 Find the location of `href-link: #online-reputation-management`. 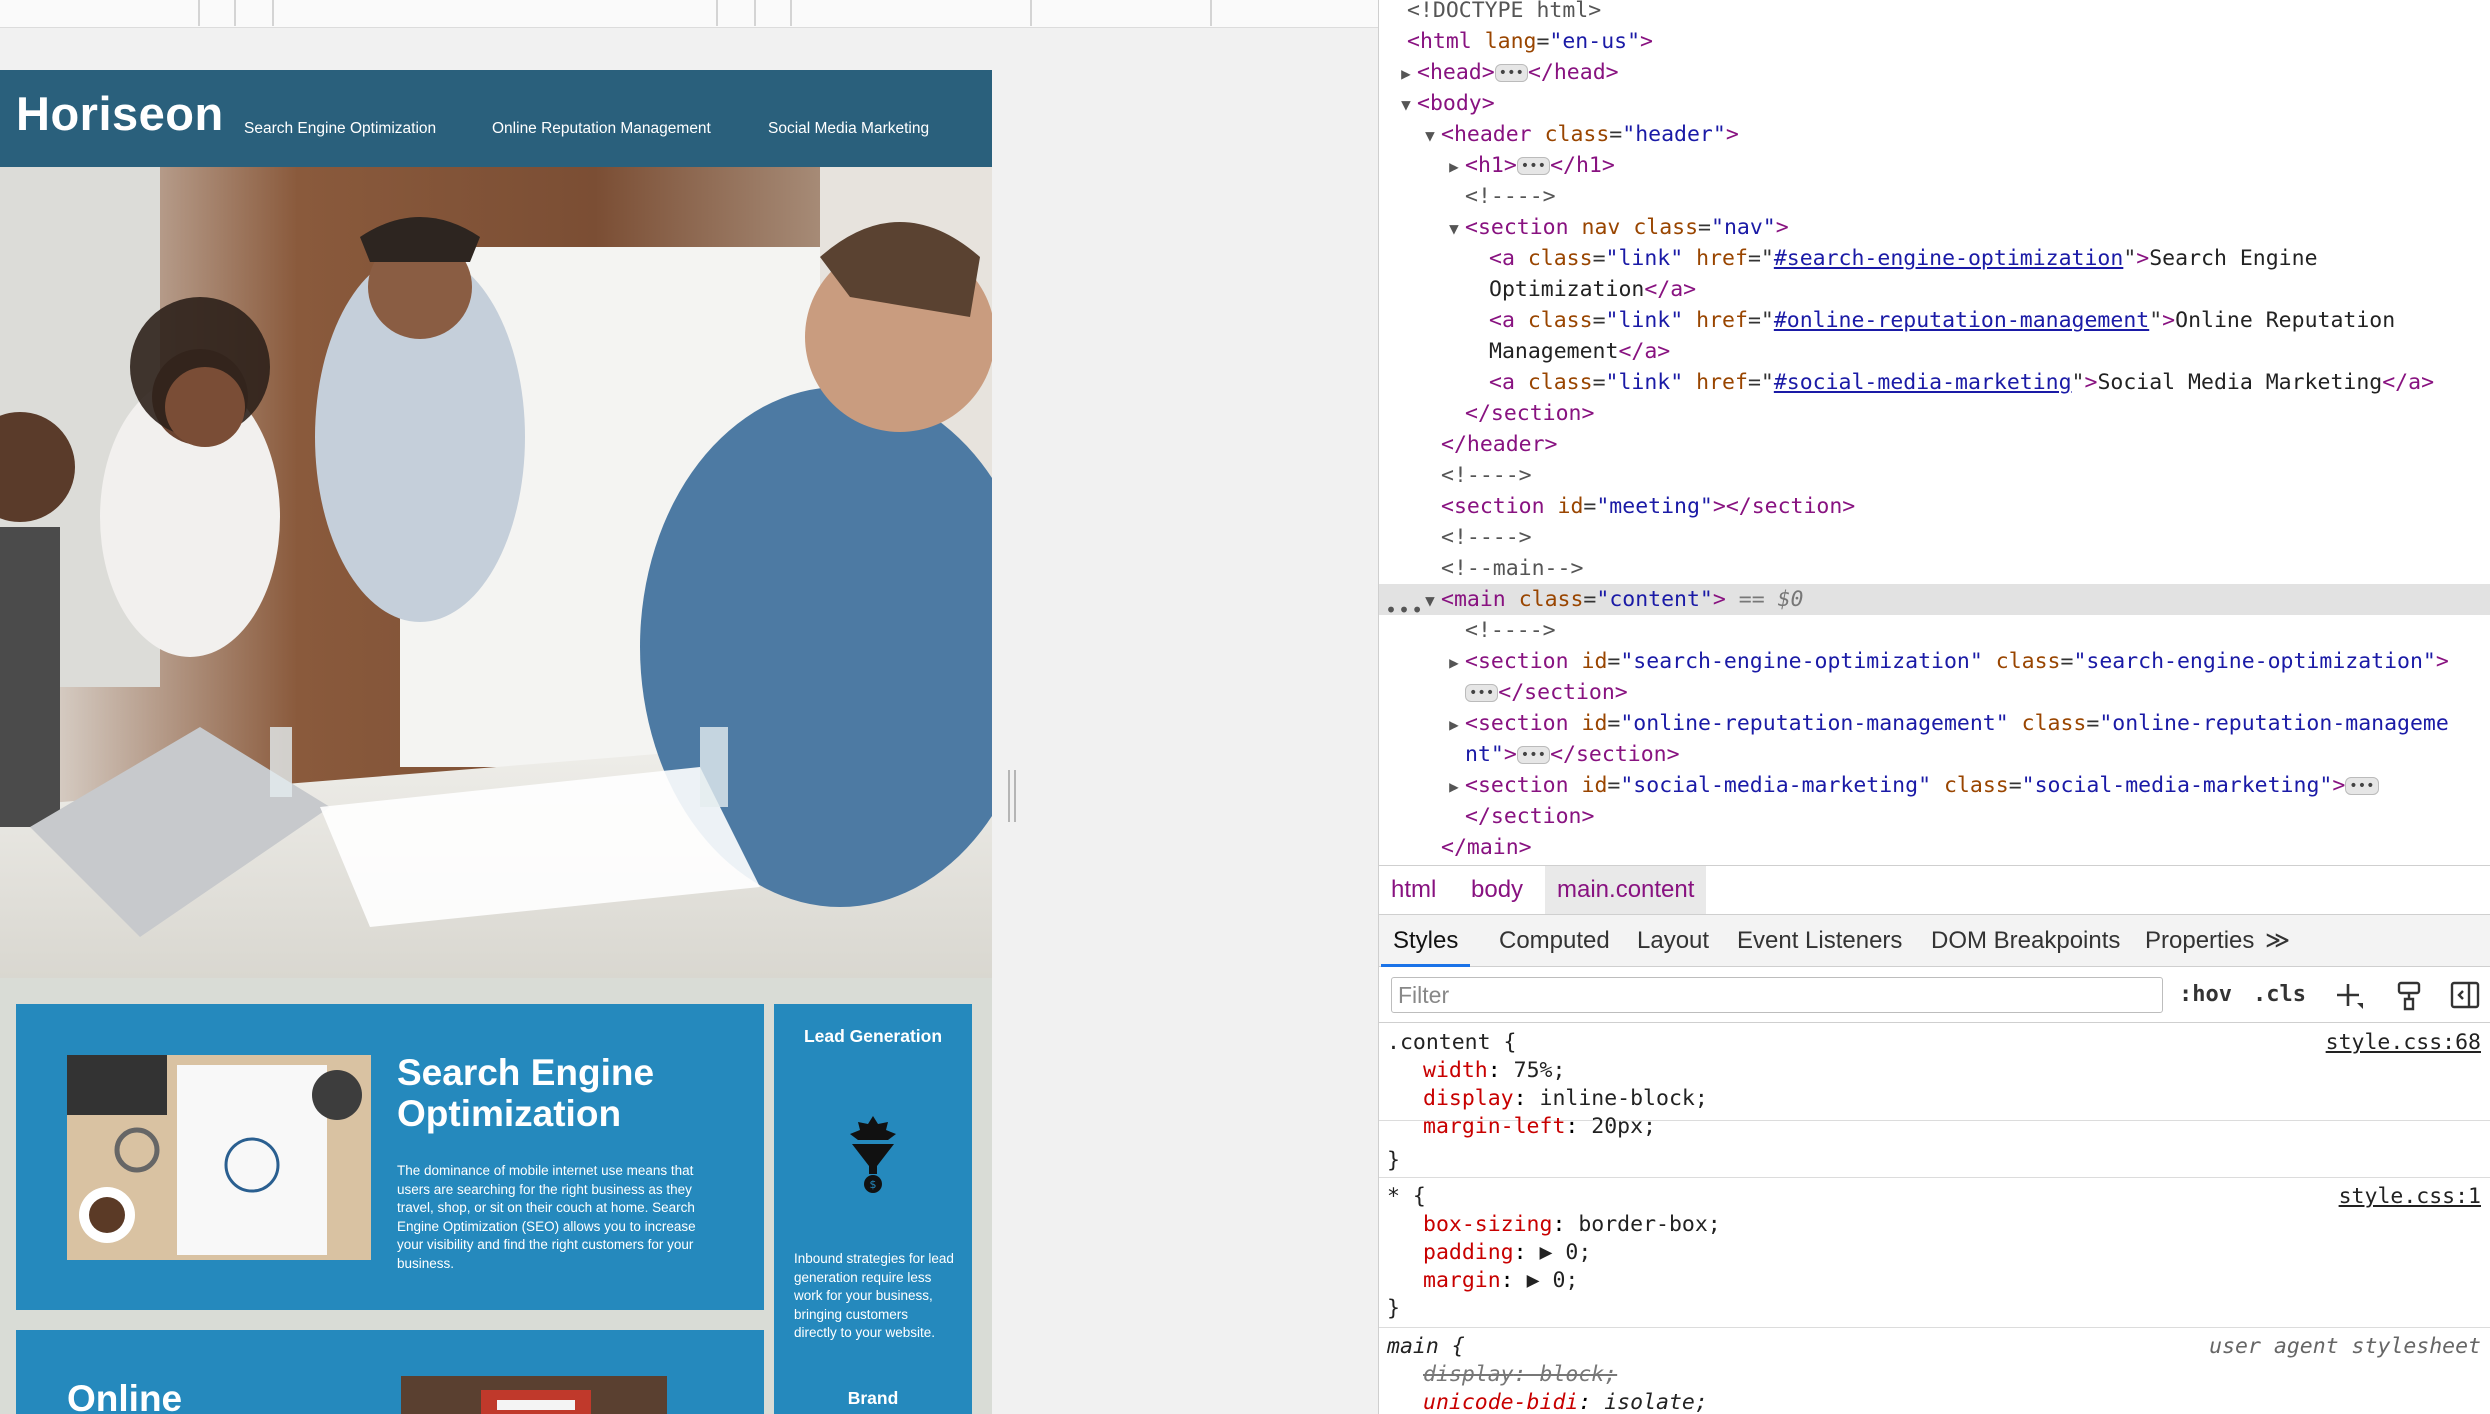

href-link: #online-reputation-management is located at coordinates (1961, 320).